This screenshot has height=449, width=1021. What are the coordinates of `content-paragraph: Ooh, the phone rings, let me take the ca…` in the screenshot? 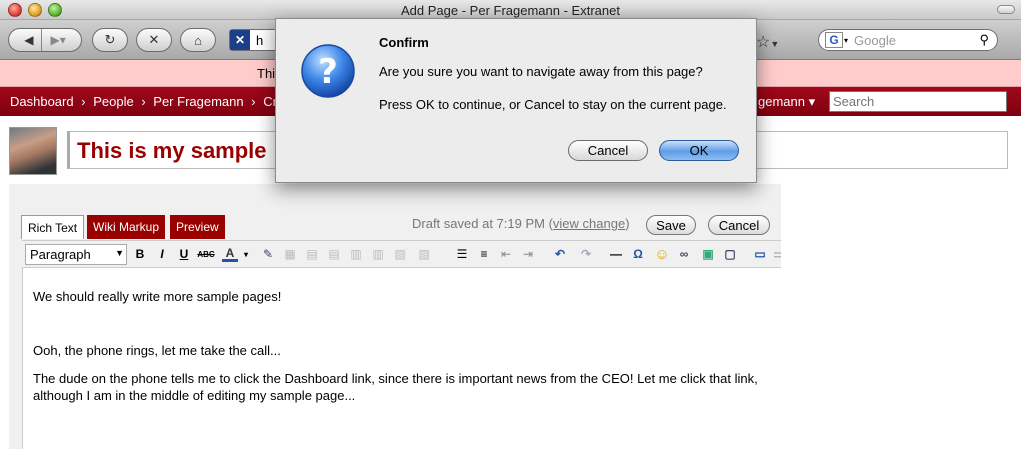 It's located at (157, 350).